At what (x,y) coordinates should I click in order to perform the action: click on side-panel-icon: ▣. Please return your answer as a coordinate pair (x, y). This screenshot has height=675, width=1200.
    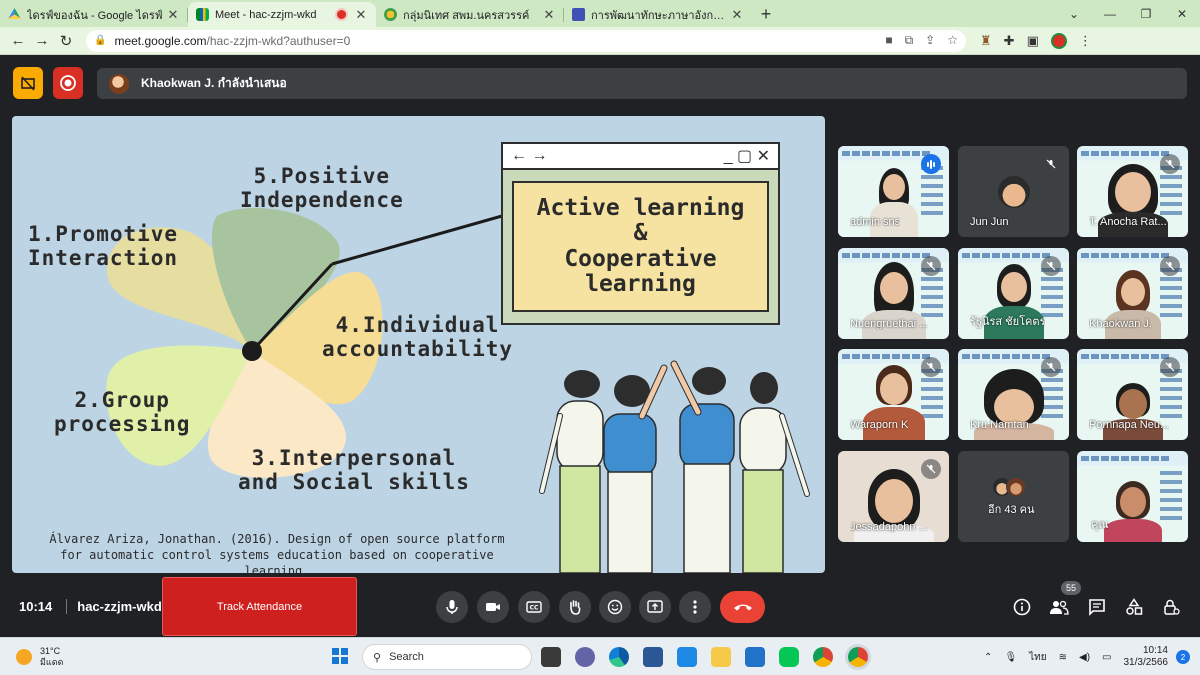
    Looking at the image, I should click on (1033, 41).